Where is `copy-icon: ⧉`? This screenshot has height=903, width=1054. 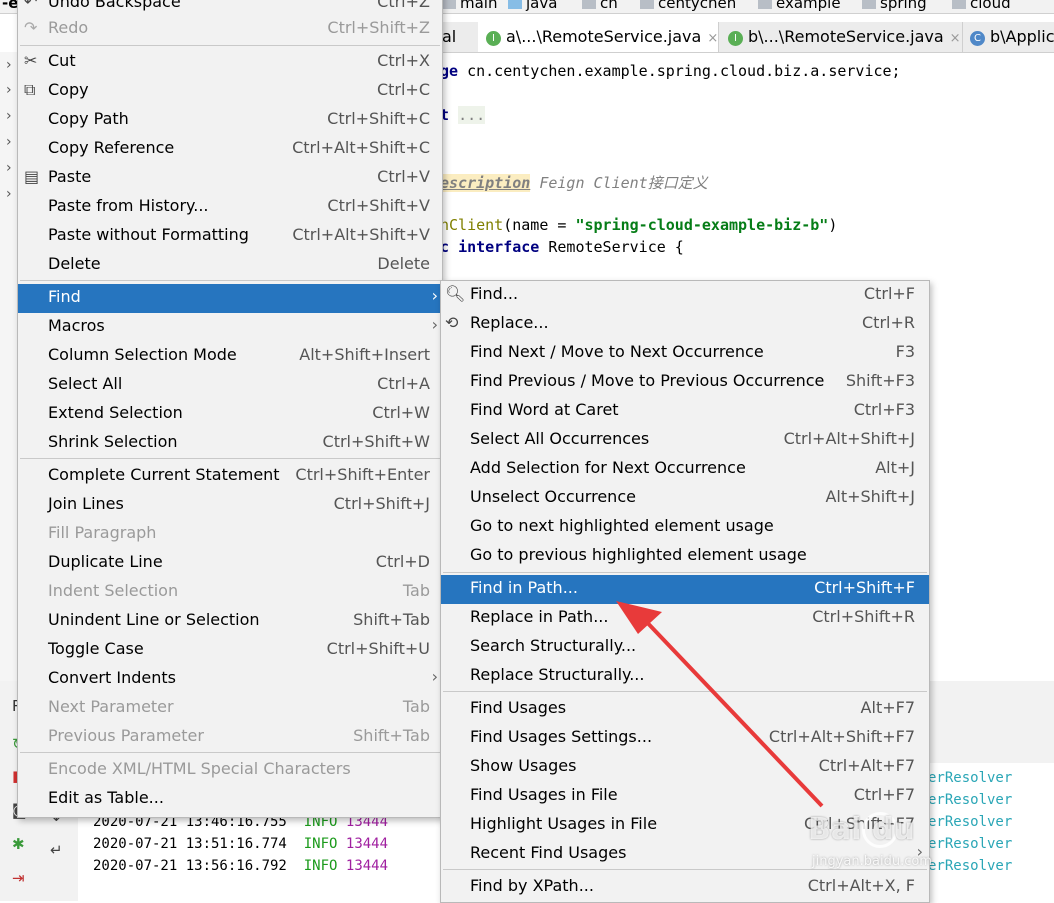 copy-icon: ⧉ is located at coordinates (30, 89).